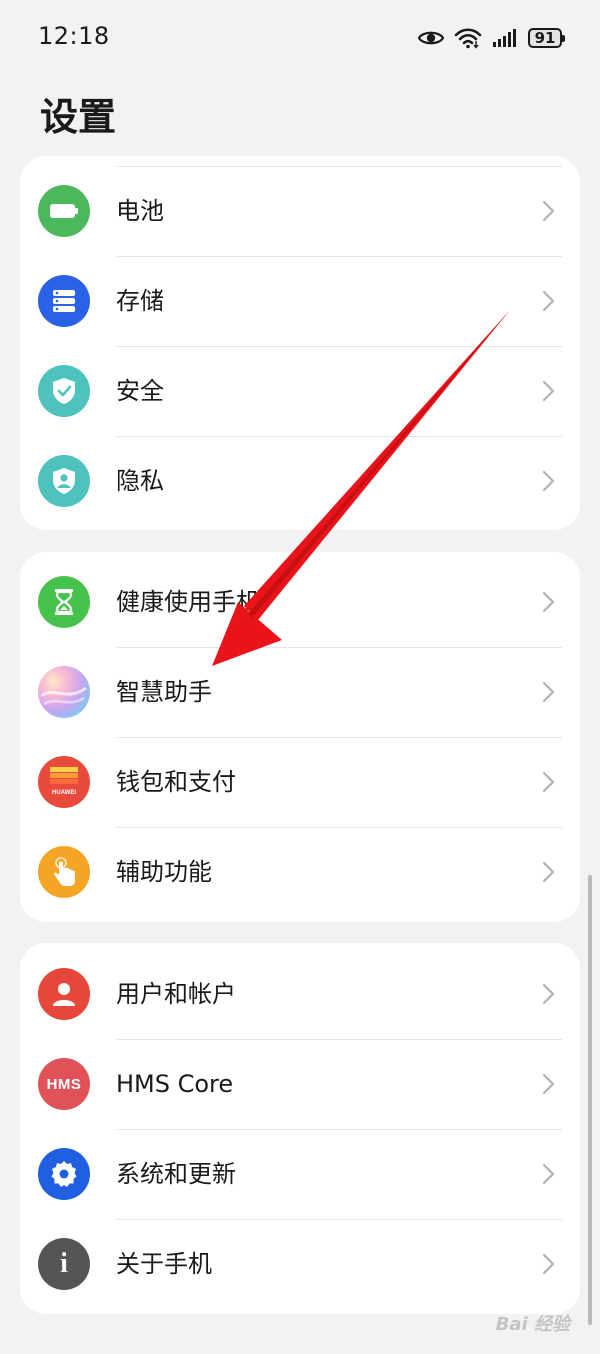 This screenshot has height=1354, width=600. What do you see at coordinates (300, 301) in the screenshot?
I see `settings-item-storage: 存储` at bounding box center [300, 301].